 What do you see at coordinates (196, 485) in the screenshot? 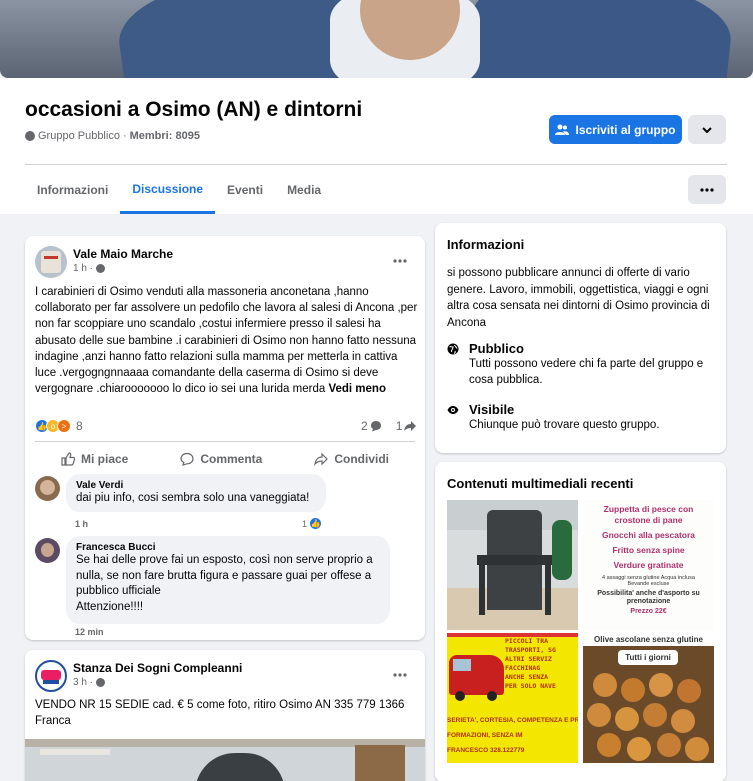
I see `comment-author: Vale Verdi` at bounding box center [196, 485].